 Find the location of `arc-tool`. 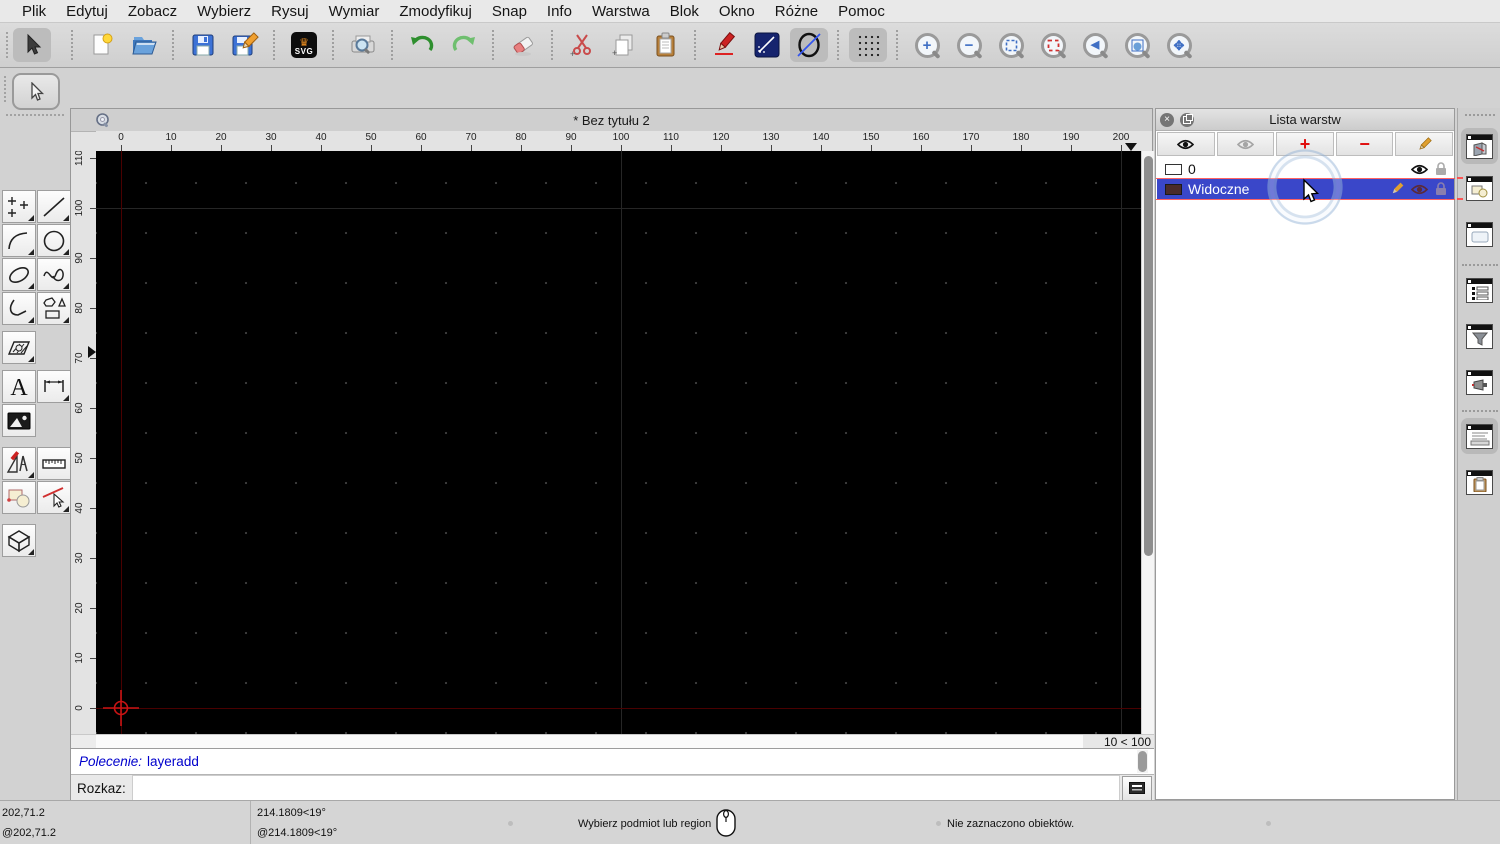

arc-tool is located at coordinates (19, 240).